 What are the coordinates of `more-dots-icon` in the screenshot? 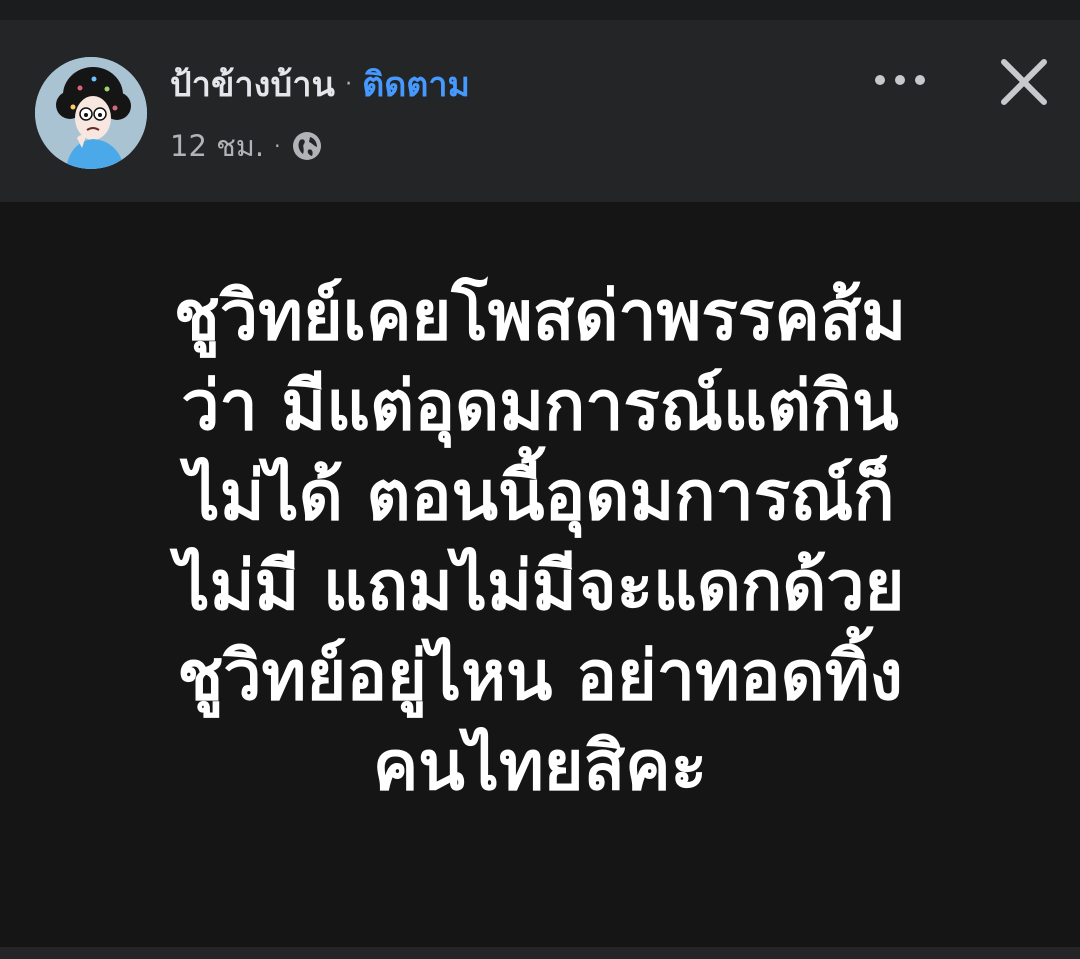 It's located at (900, 80).